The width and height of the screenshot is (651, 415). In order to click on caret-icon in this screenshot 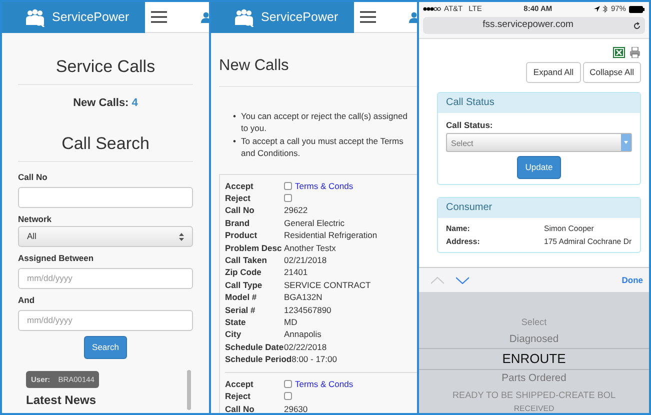, I will do `click(626, 142)`.